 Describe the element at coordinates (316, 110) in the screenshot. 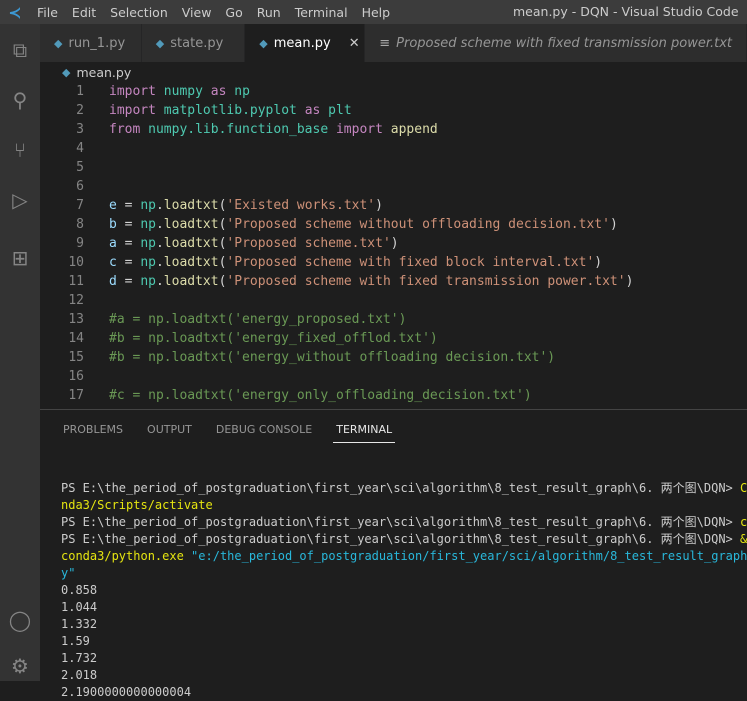

I see `code-token: as` at that location.